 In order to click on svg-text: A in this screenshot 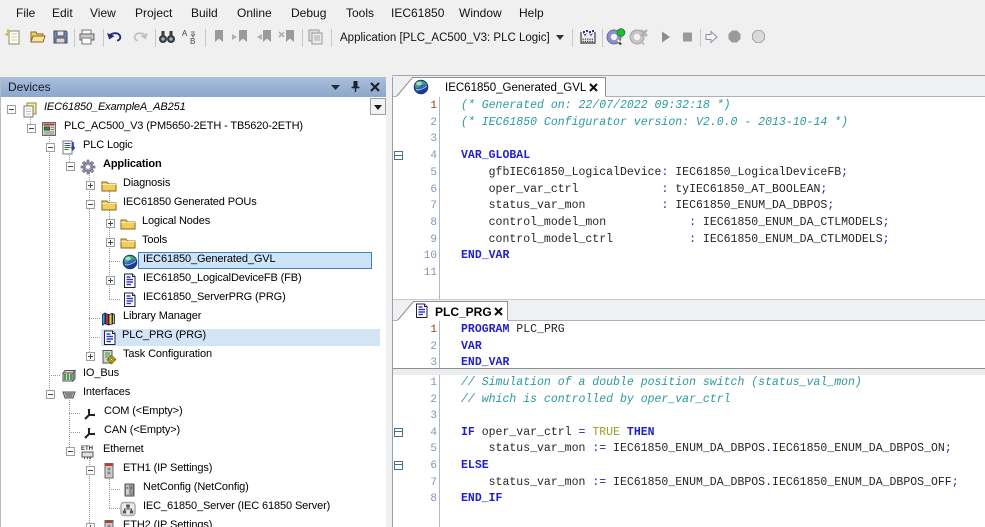, I will do `click(185, 33)`.